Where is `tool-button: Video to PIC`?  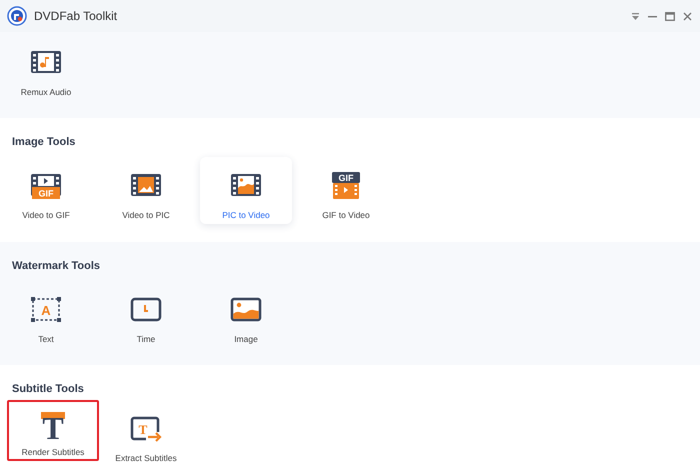
tool-button: Video to PIC is located at coordinates (146, 190).